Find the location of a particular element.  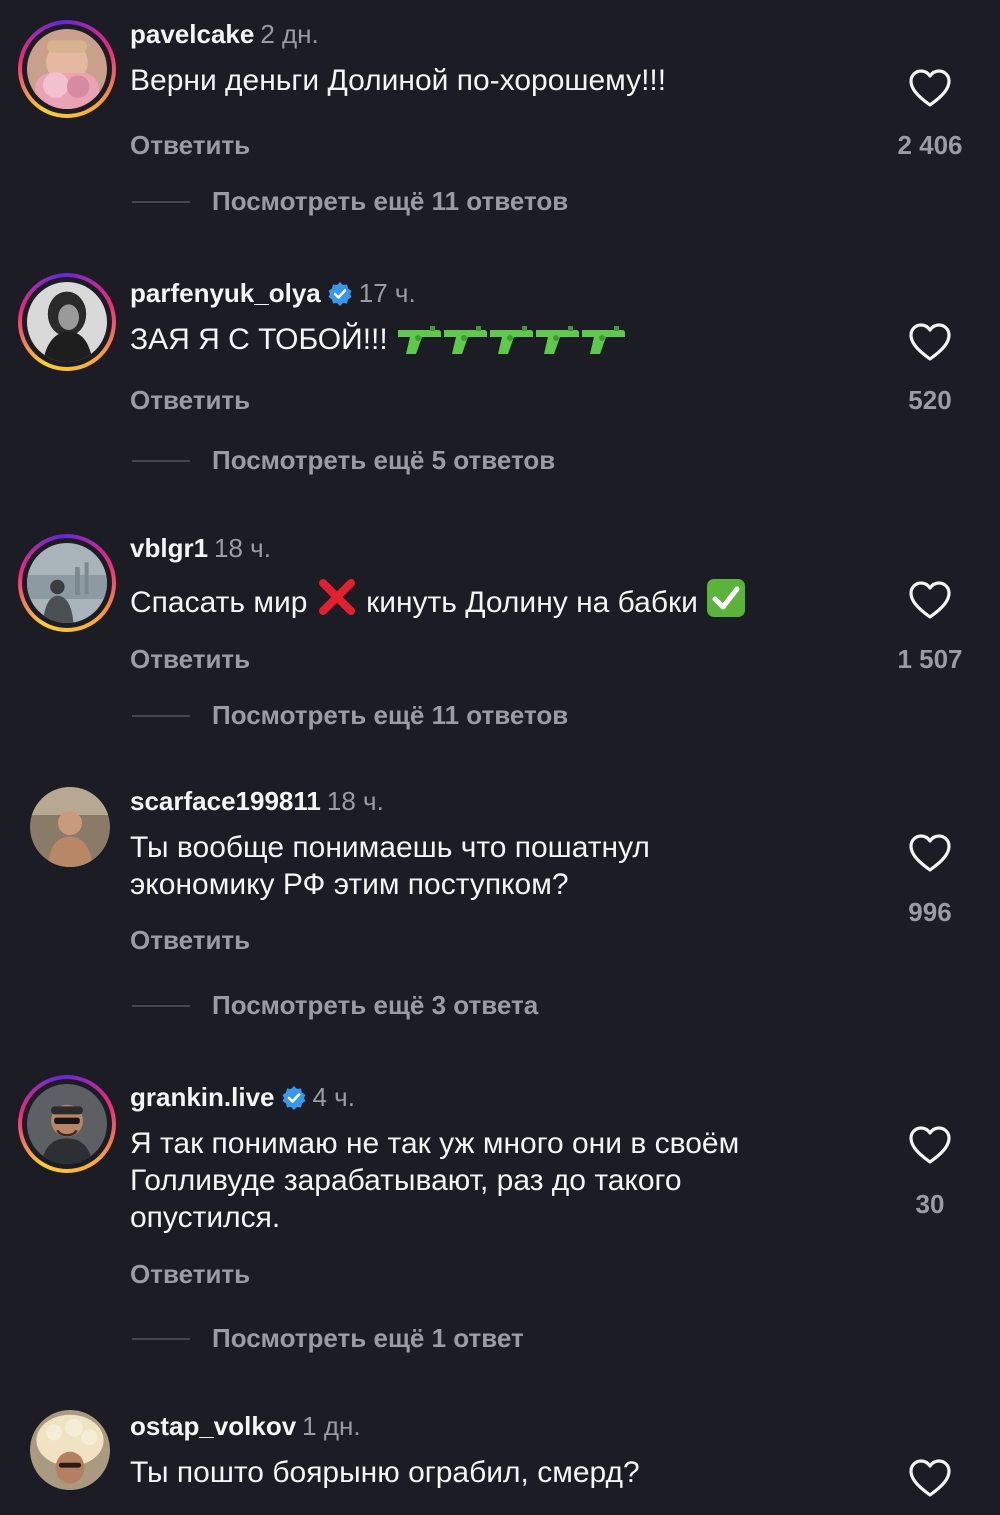

comment-time: 4 ч. is located at coordinates (333, 1097).